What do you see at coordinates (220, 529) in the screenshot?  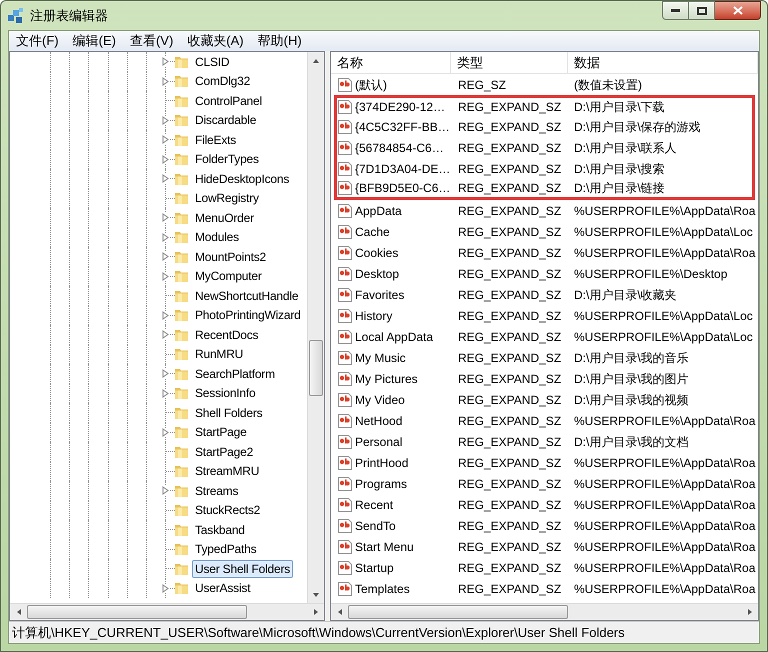 I see `tree-item: Taskband` at bounding box center [220, 529].